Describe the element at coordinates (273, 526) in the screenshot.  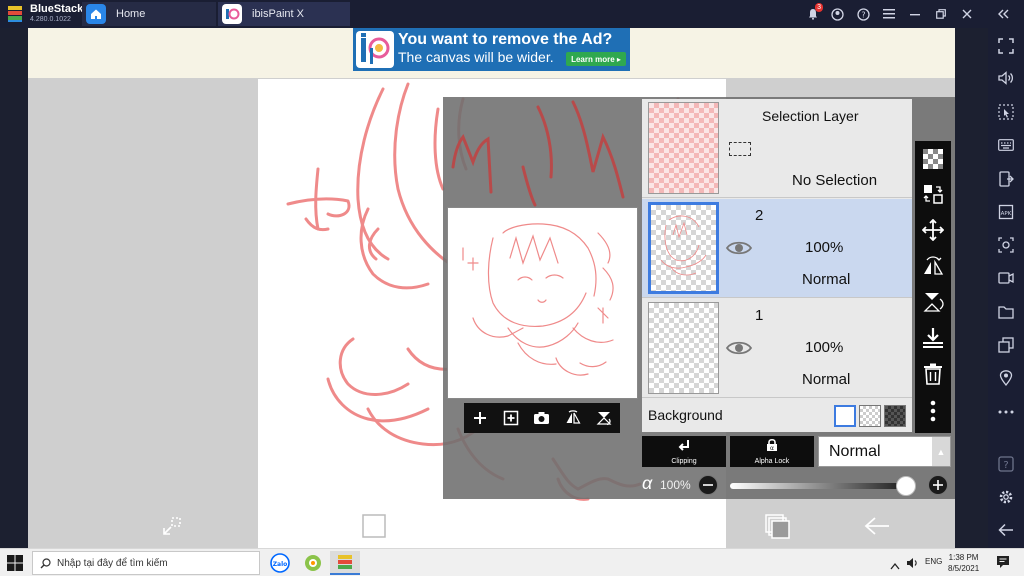
I see `brush-size-button` at that location.